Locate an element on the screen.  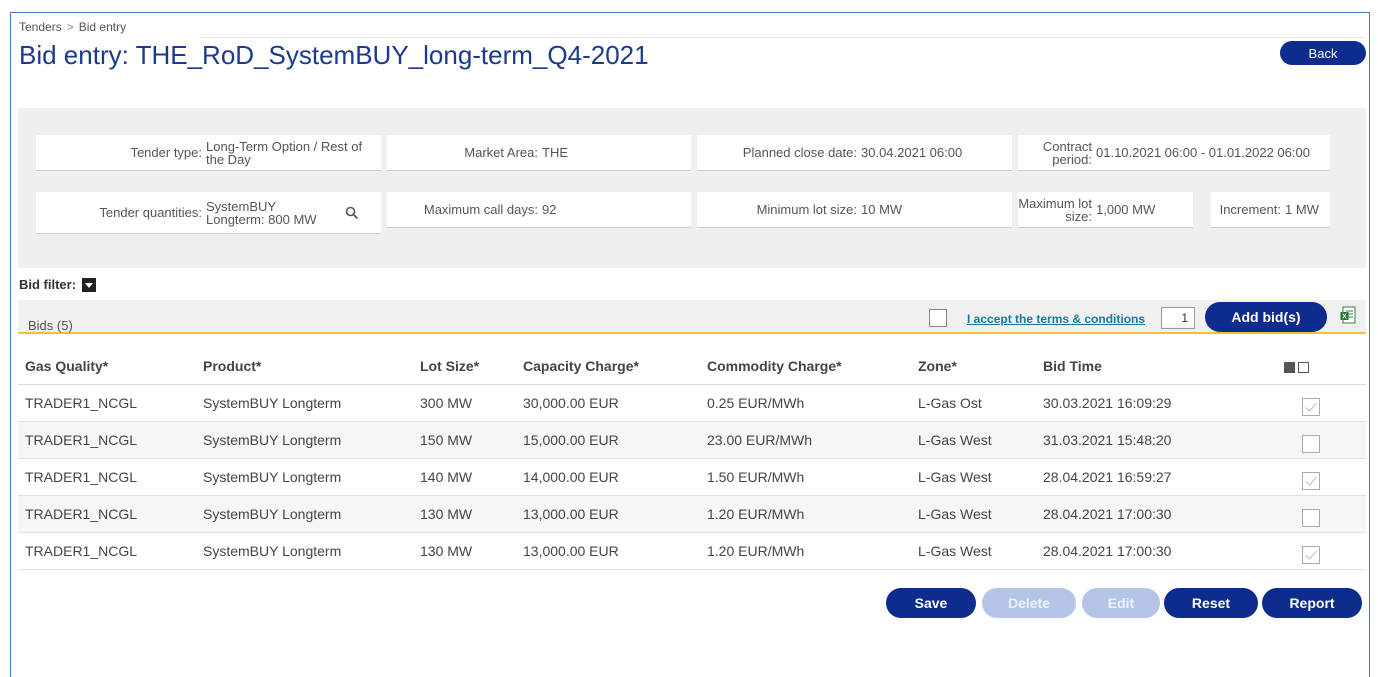
cell-bid-time: 28.04.2021 16:59:27 is located at coordinates (1160, 477).